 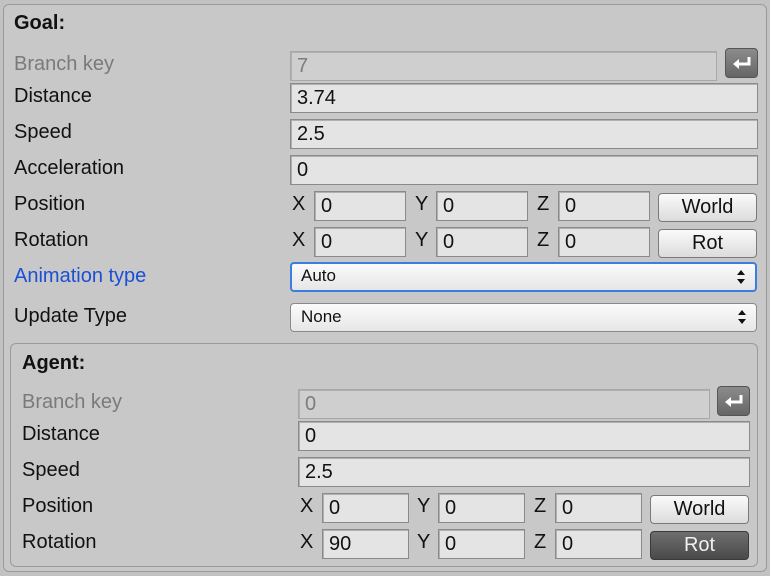 What do you see at coordinates (524, 98) in the screenshot?
I see `goal-distance-field: 3.74` at bounding box center [524, 98].